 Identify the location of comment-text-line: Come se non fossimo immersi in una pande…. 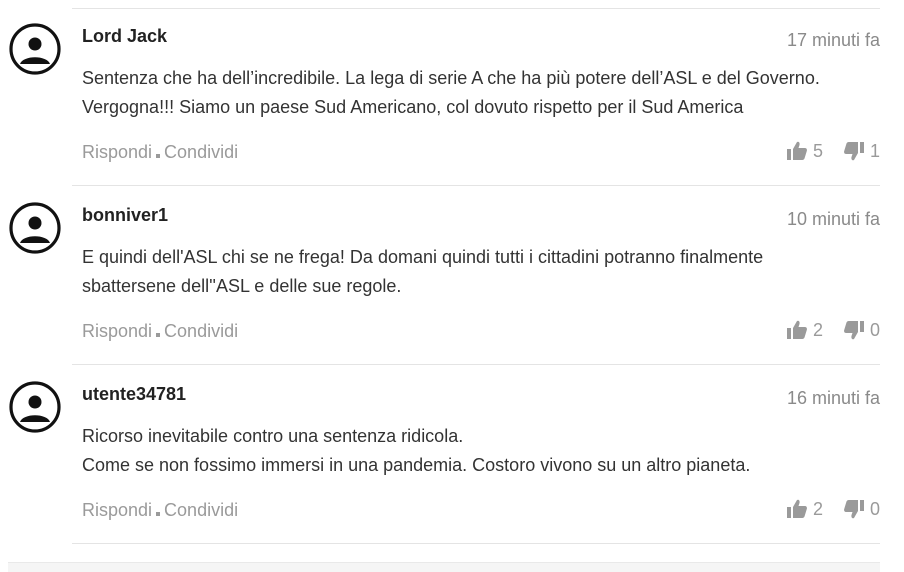
(416, 465).